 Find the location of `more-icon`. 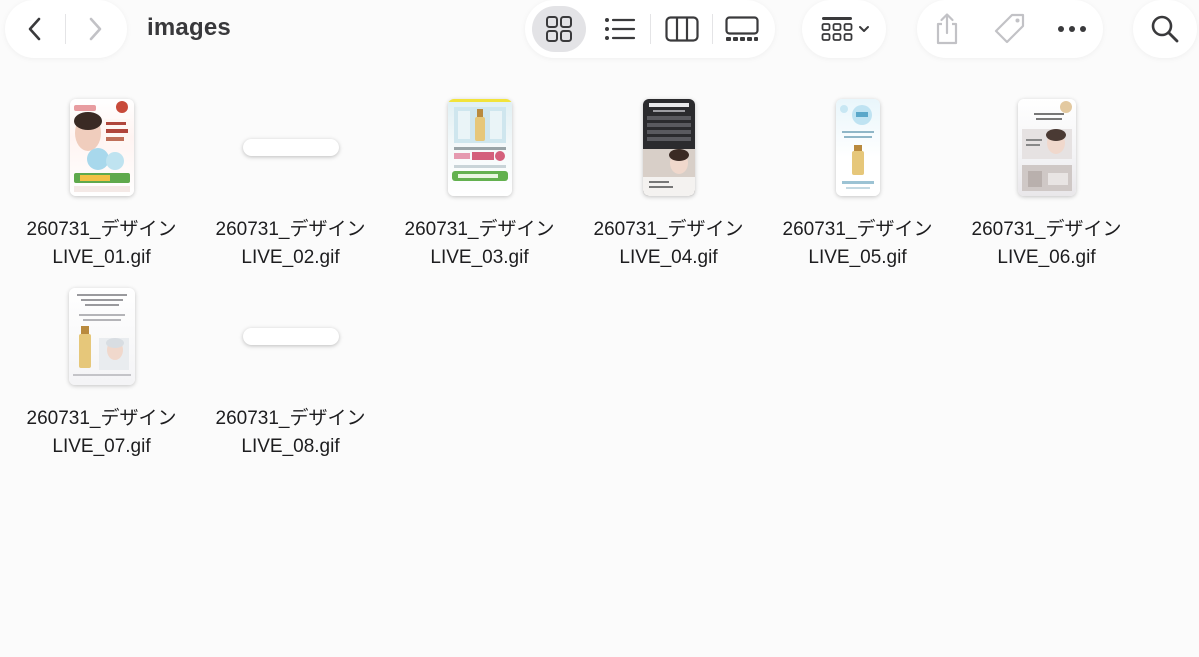

more-icon is located at coordinates (1072, 29).